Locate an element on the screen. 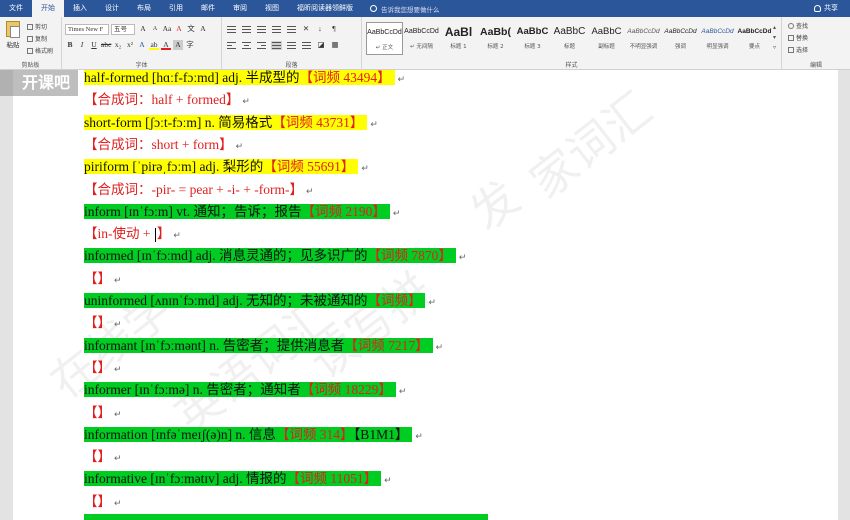 This screenshot has width=850, height=520. format-painter-button: 格式刷 is located at coordinates (40, 50).